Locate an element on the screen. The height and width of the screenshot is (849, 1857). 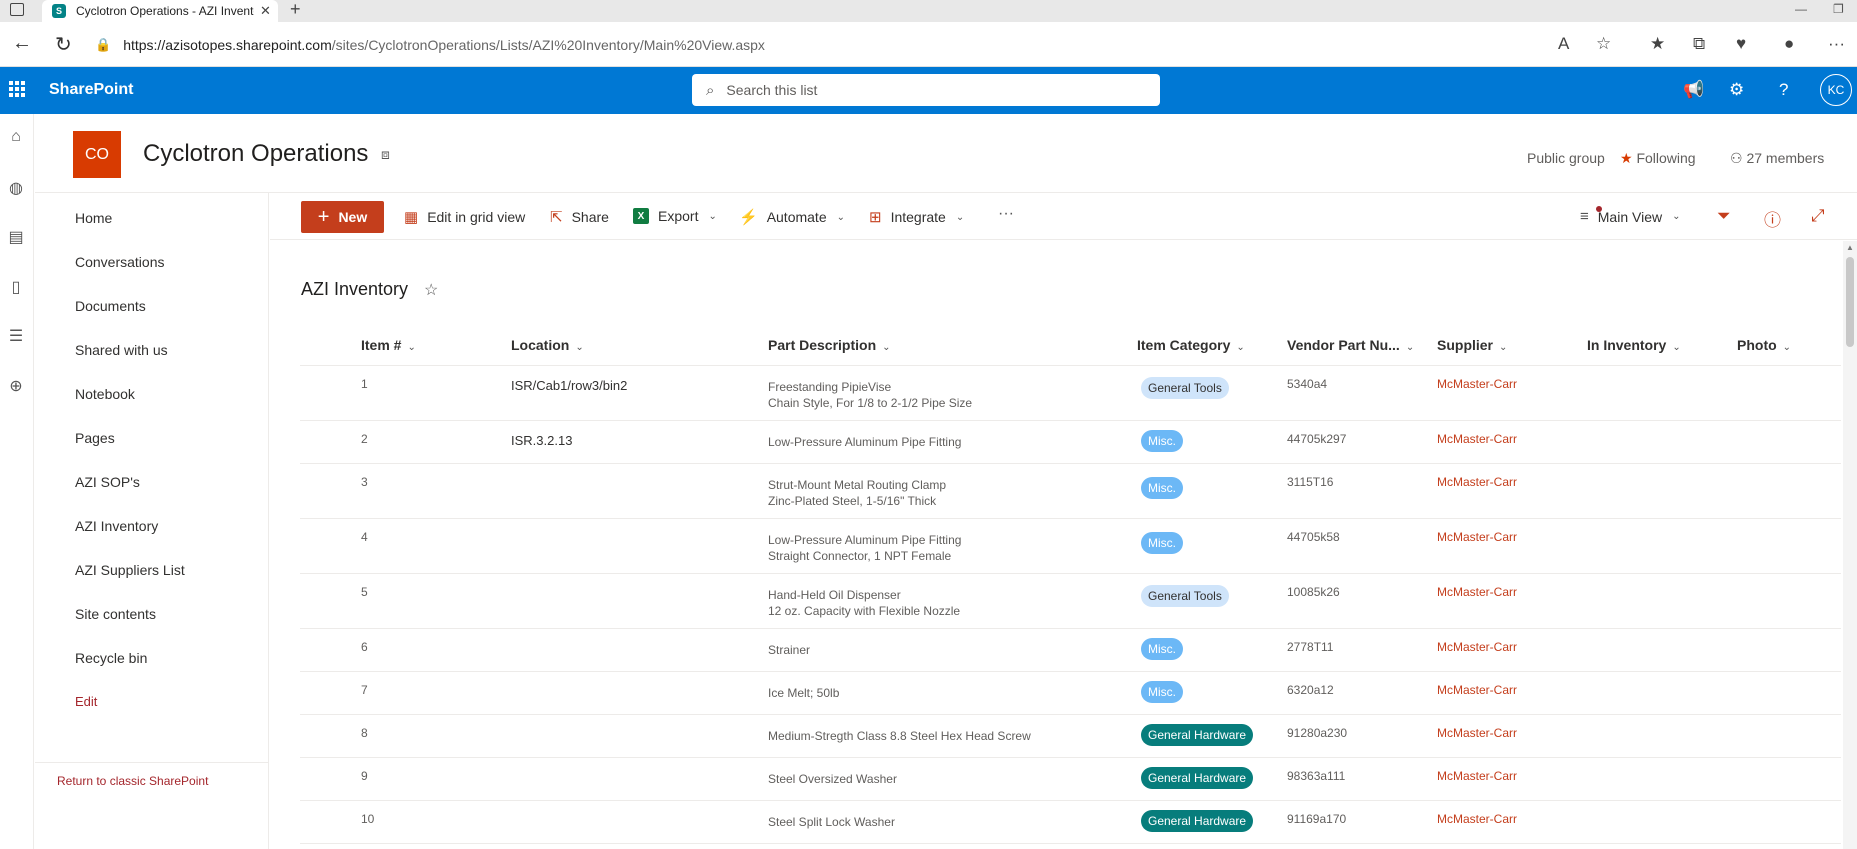
list-title: AZI Inventory is located at coordinates (354, 289).